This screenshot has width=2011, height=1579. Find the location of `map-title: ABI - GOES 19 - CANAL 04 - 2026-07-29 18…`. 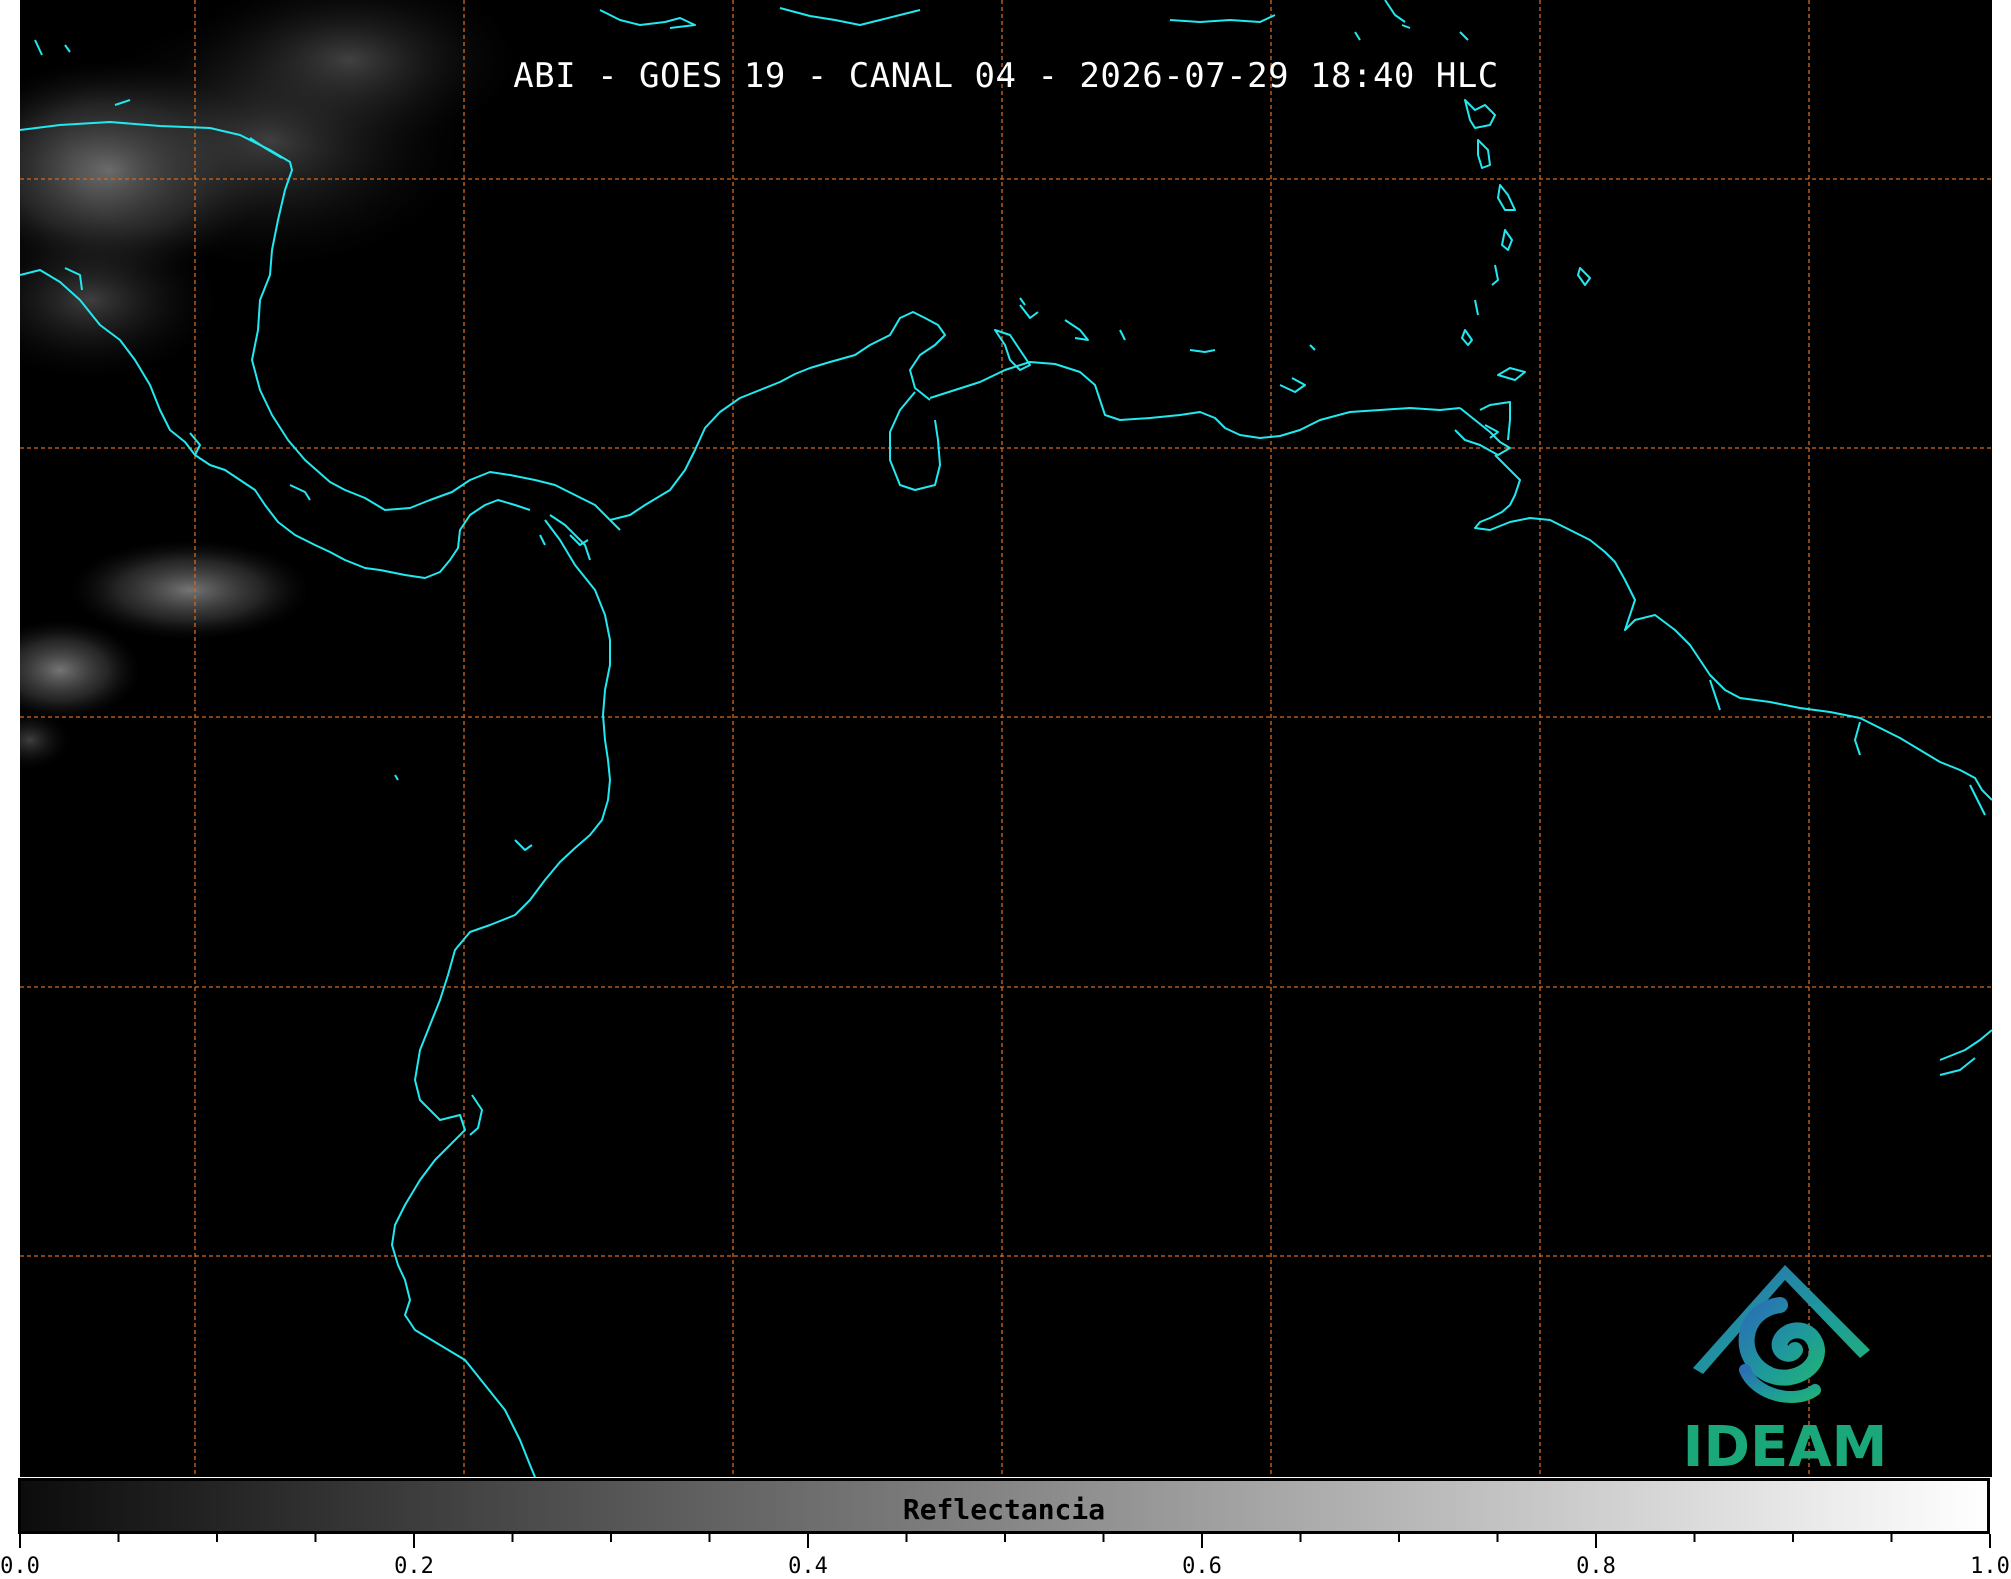

map-title: ABI - GOES 19 - CANAL 04 - 2026-07-29 18… is located at coordinates (1006, 76).